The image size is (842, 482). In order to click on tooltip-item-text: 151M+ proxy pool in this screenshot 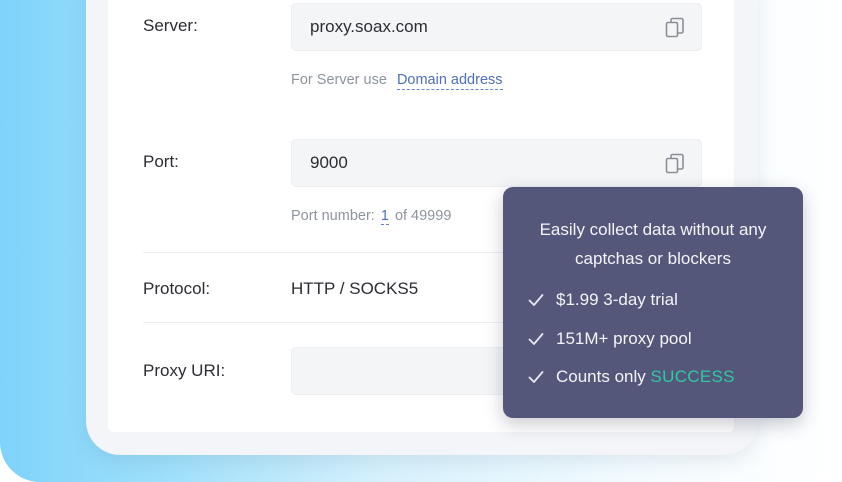, I will do `click(624, 338)`.